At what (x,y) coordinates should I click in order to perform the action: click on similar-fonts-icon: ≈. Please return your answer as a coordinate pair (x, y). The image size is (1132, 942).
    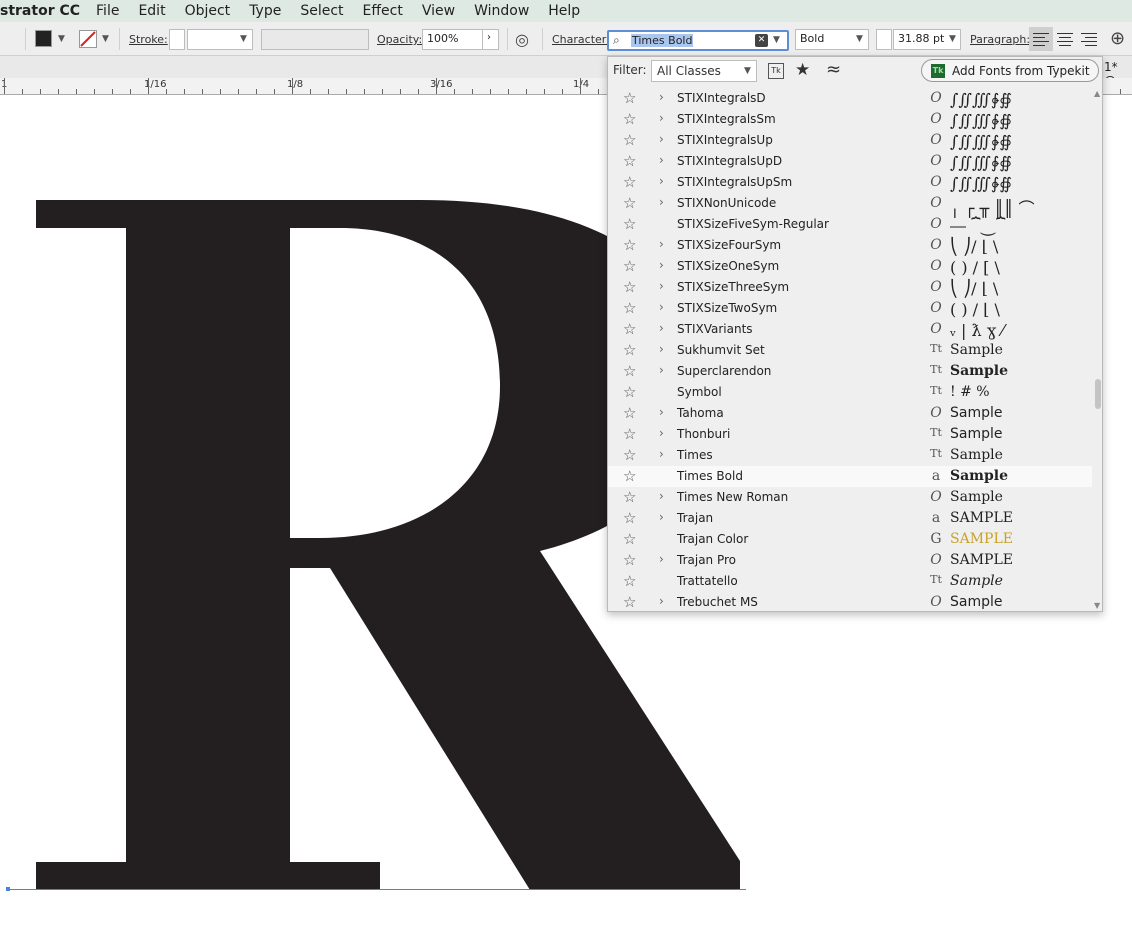
    Looking at the image, I should click on (833, 69).